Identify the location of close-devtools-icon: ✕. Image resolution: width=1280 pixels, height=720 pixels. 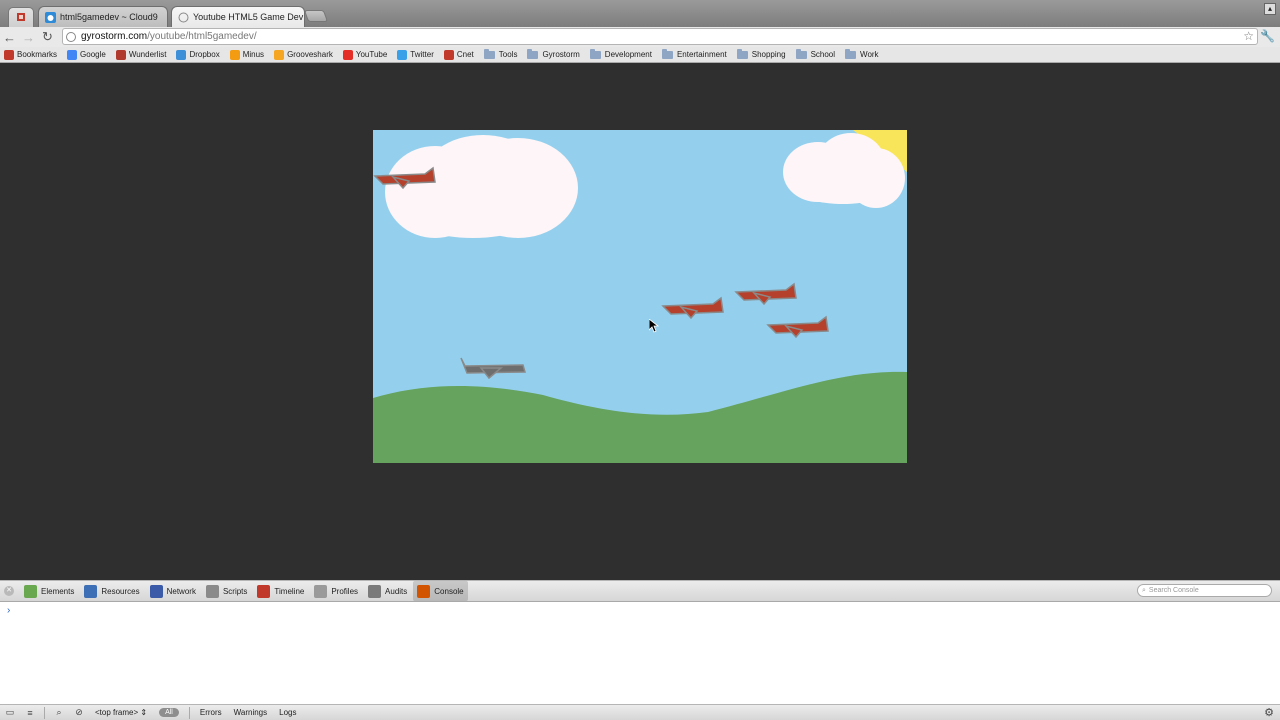
(9, 591).